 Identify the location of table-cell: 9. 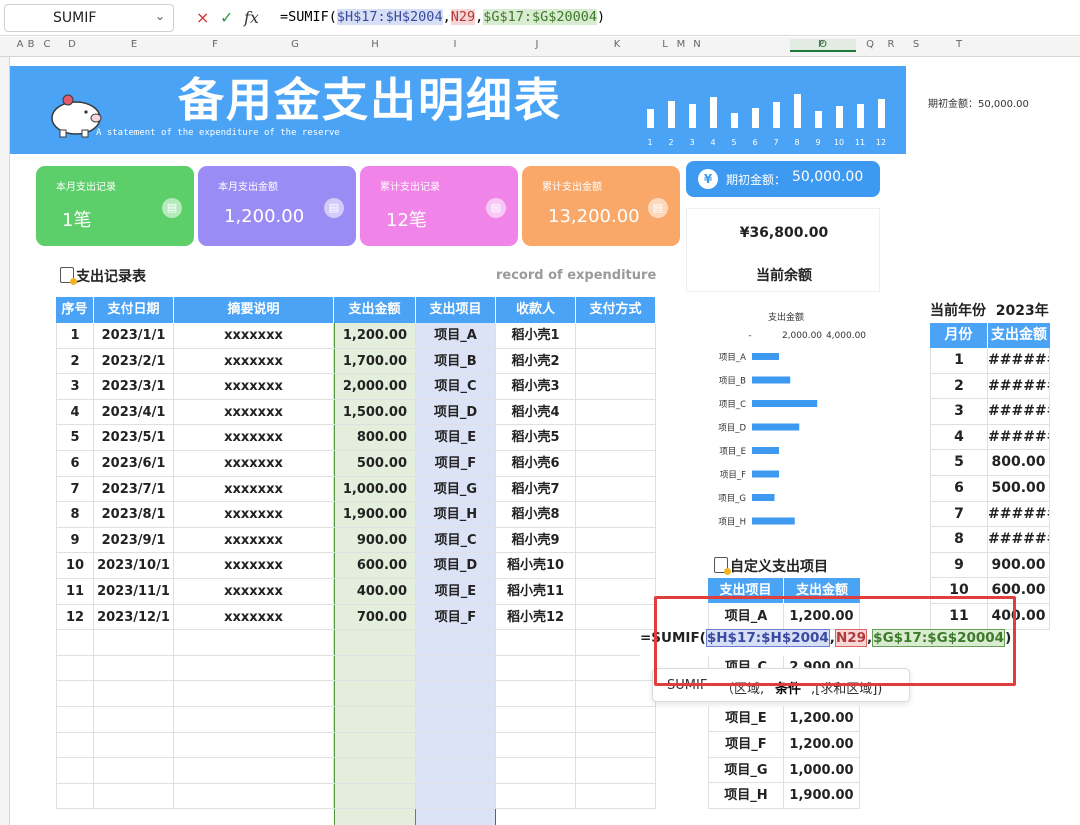
(75, 540).